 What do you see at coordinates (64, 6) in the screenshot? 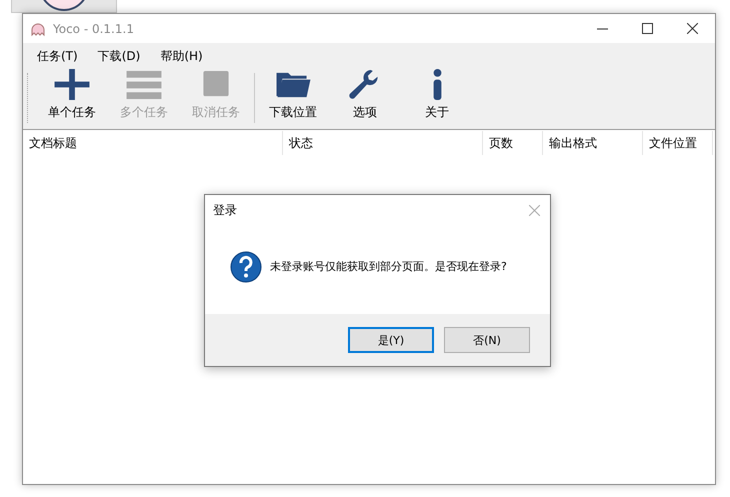
I see `desktop-icon` at bounding box center [64, 6].